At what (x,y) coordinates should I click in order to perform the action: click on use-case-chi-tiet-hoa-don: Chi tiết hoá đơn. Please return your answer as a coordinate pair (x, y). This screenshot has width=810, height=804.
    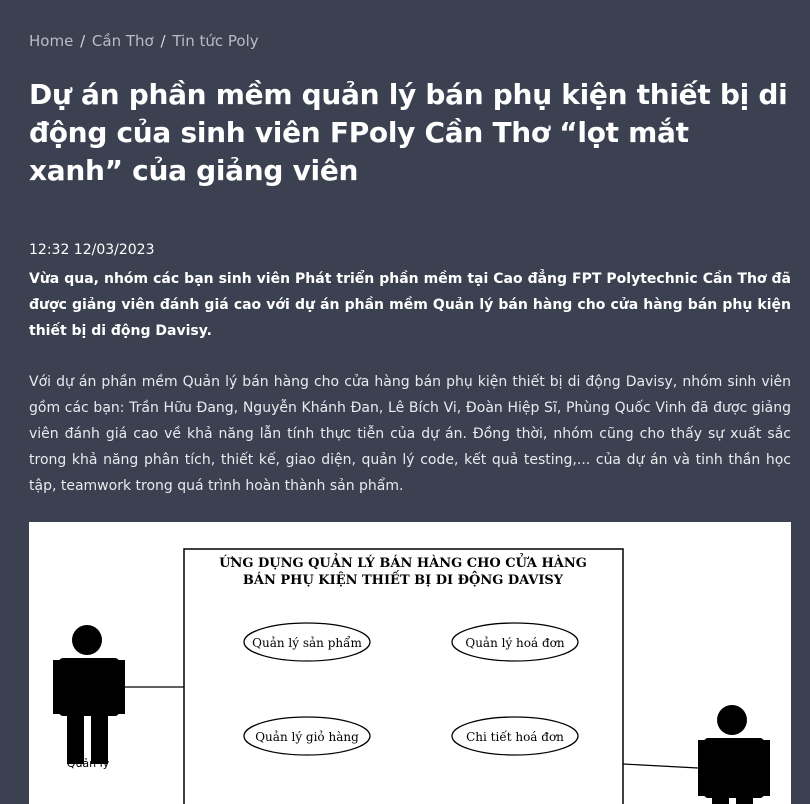
    Looking at the image, I should click on (515, 736).